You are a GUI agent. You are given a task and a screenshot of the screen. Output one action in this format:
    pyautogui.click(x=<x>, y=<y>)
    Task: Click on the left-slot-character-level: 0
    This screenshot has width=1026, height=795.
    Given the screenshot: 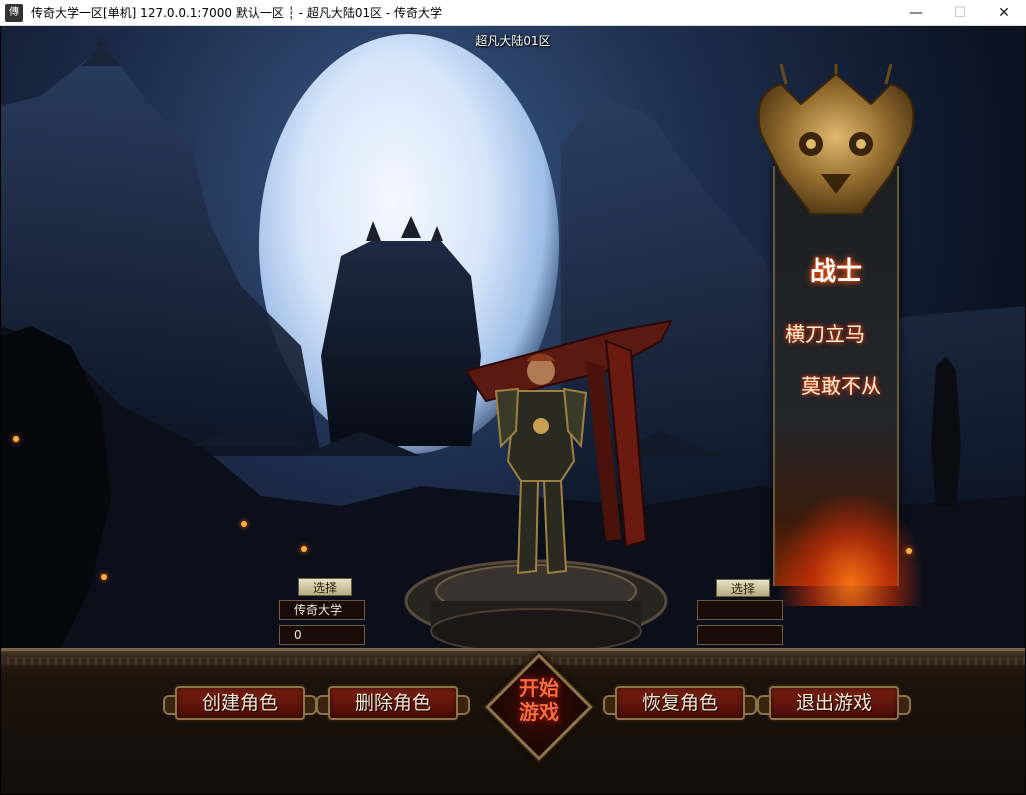 What is the action you would take?
    pyautogui.click(x=322, y=635)
    